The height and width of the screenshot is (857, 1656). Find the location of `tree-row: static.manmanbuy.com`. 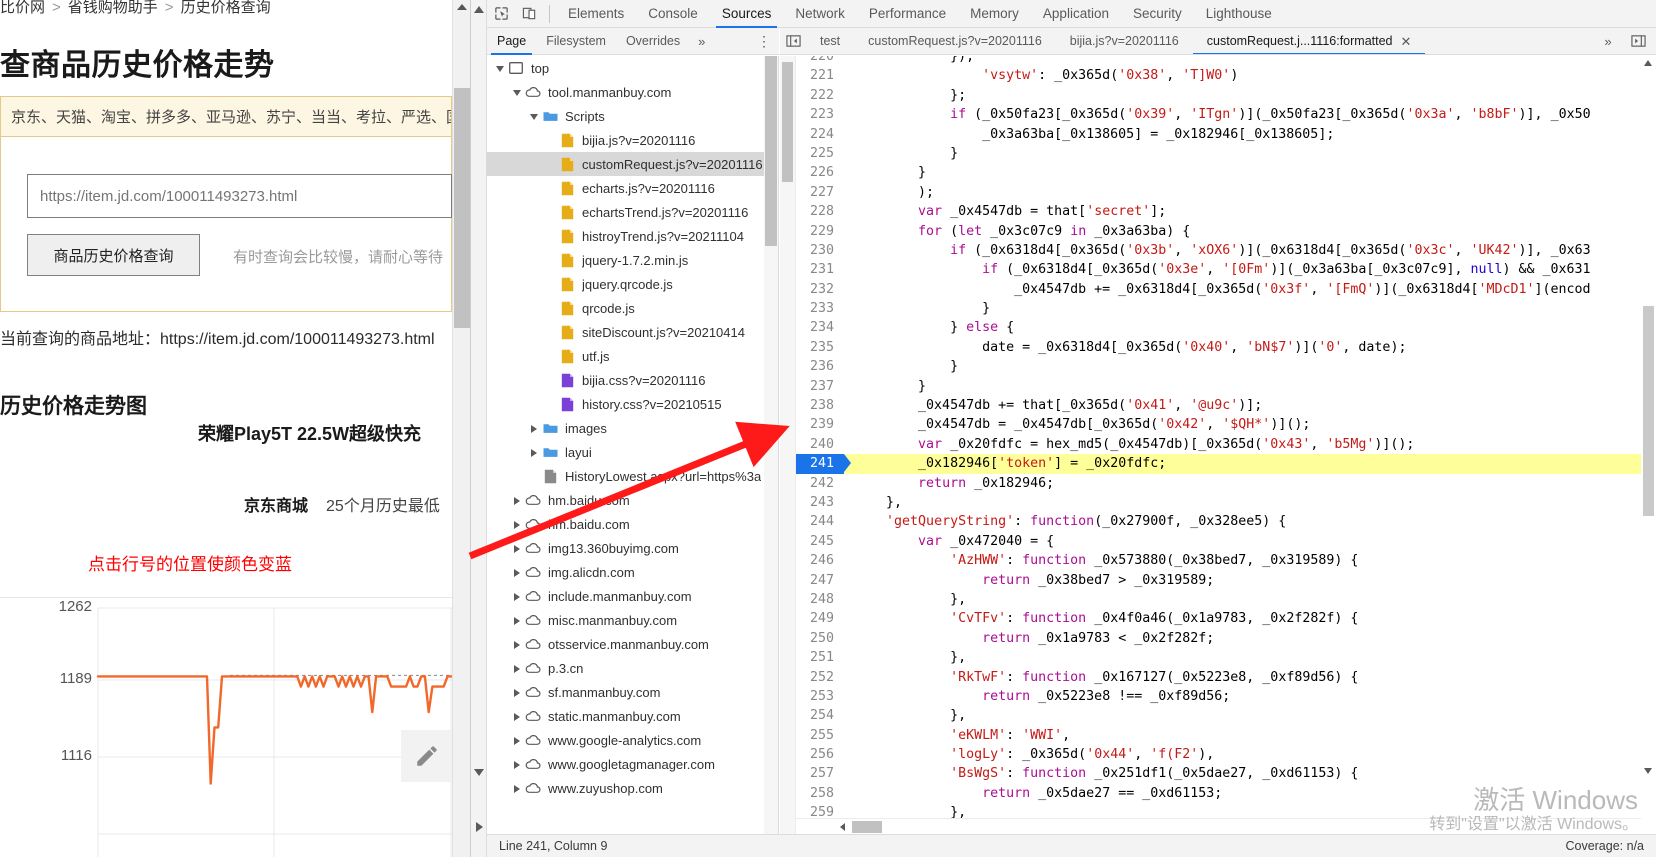

tree-row: static.manmanbuy.com is located at coordinates (632, 716).